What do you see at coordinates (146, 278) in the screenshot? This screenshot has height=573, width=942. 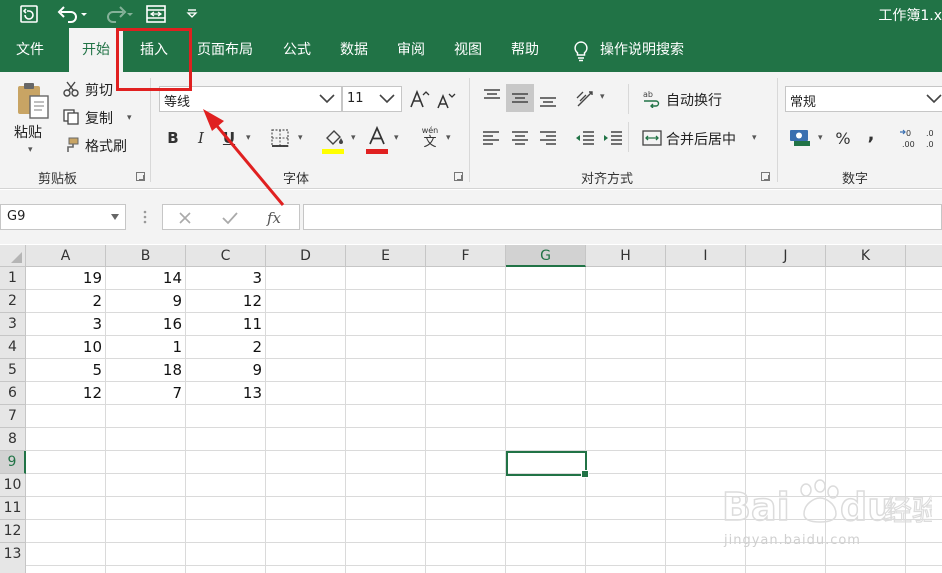 I see `cell-b1: 14` at bounding box center [146, 278].